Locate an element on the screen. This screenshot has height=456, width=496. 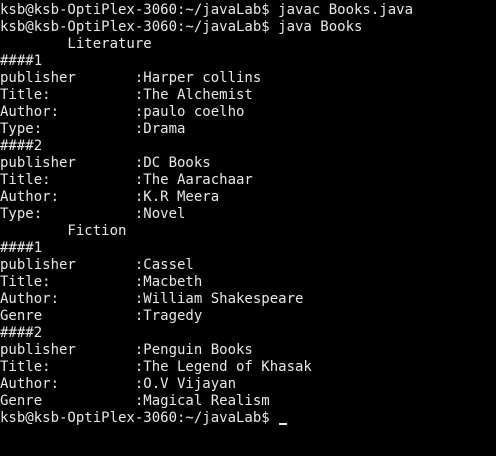
terminal-line: Genre :Magical Realism is located at coordinates (135, 401).